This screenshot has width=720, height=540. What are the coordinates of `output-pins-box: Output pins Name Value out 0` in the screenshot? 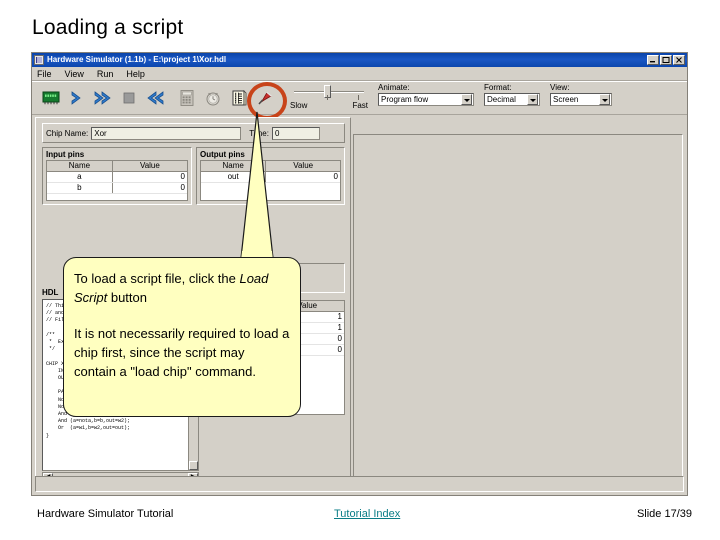 It's located at (270, 176).